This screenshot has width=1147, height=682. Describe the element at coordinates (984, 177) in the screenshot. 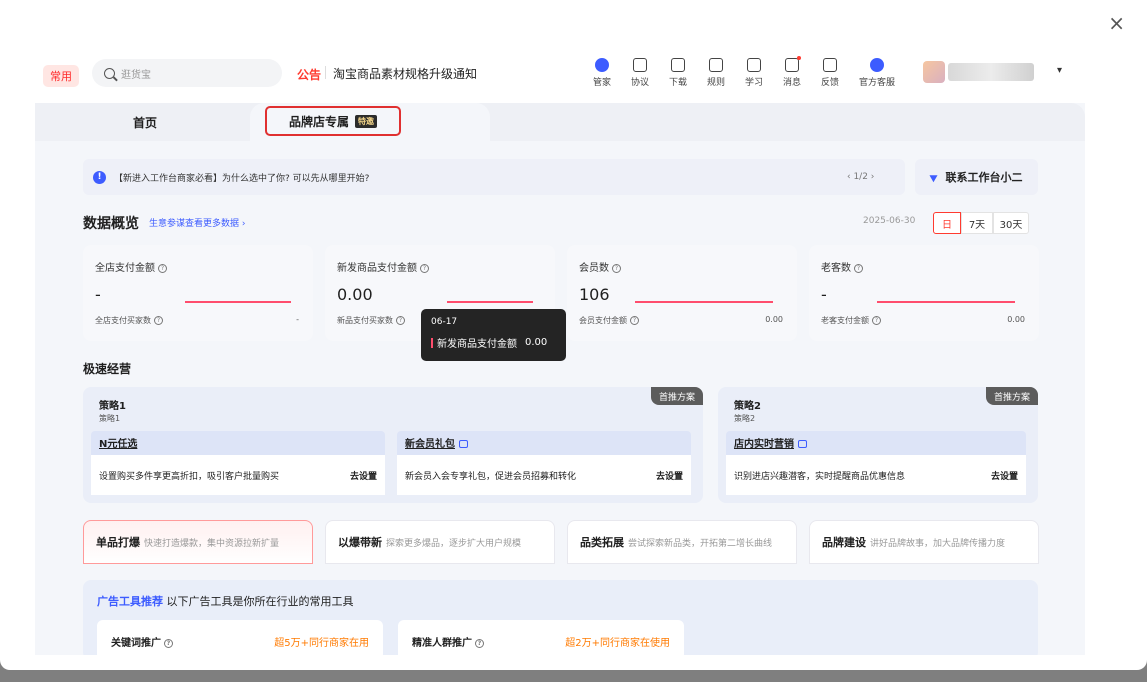

I see `contact-label: 联系工作台小二` at that location.